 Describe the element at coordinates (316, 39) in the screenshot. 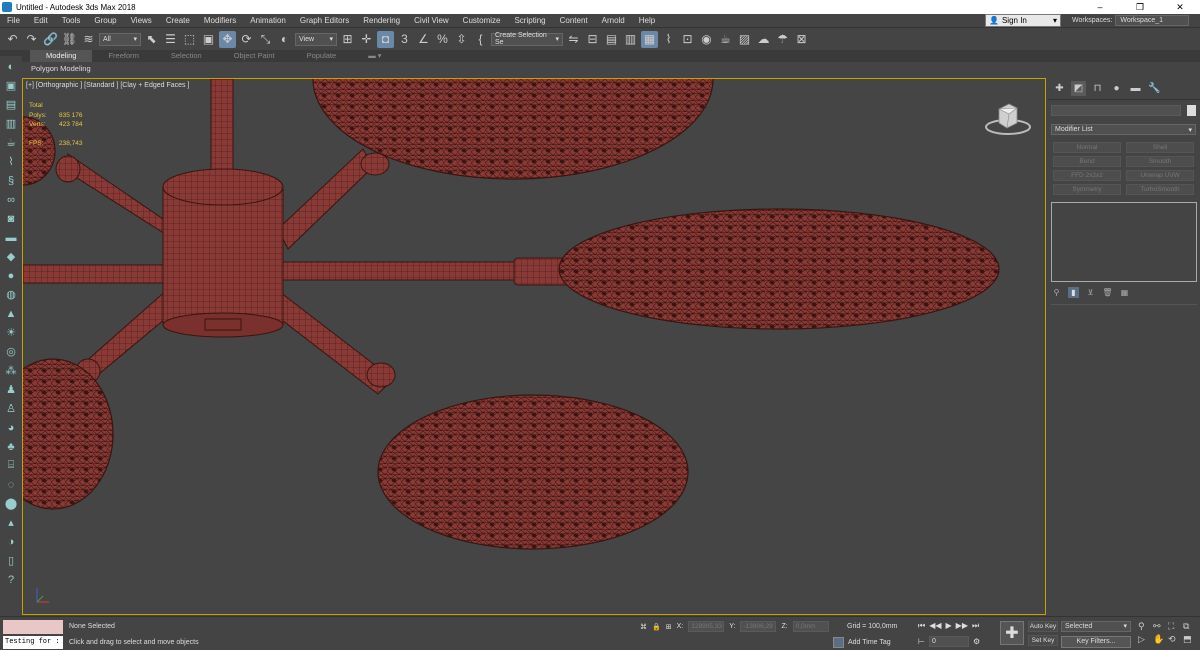

I see `reference-coordinate-dropdown: View ▾` at that location.